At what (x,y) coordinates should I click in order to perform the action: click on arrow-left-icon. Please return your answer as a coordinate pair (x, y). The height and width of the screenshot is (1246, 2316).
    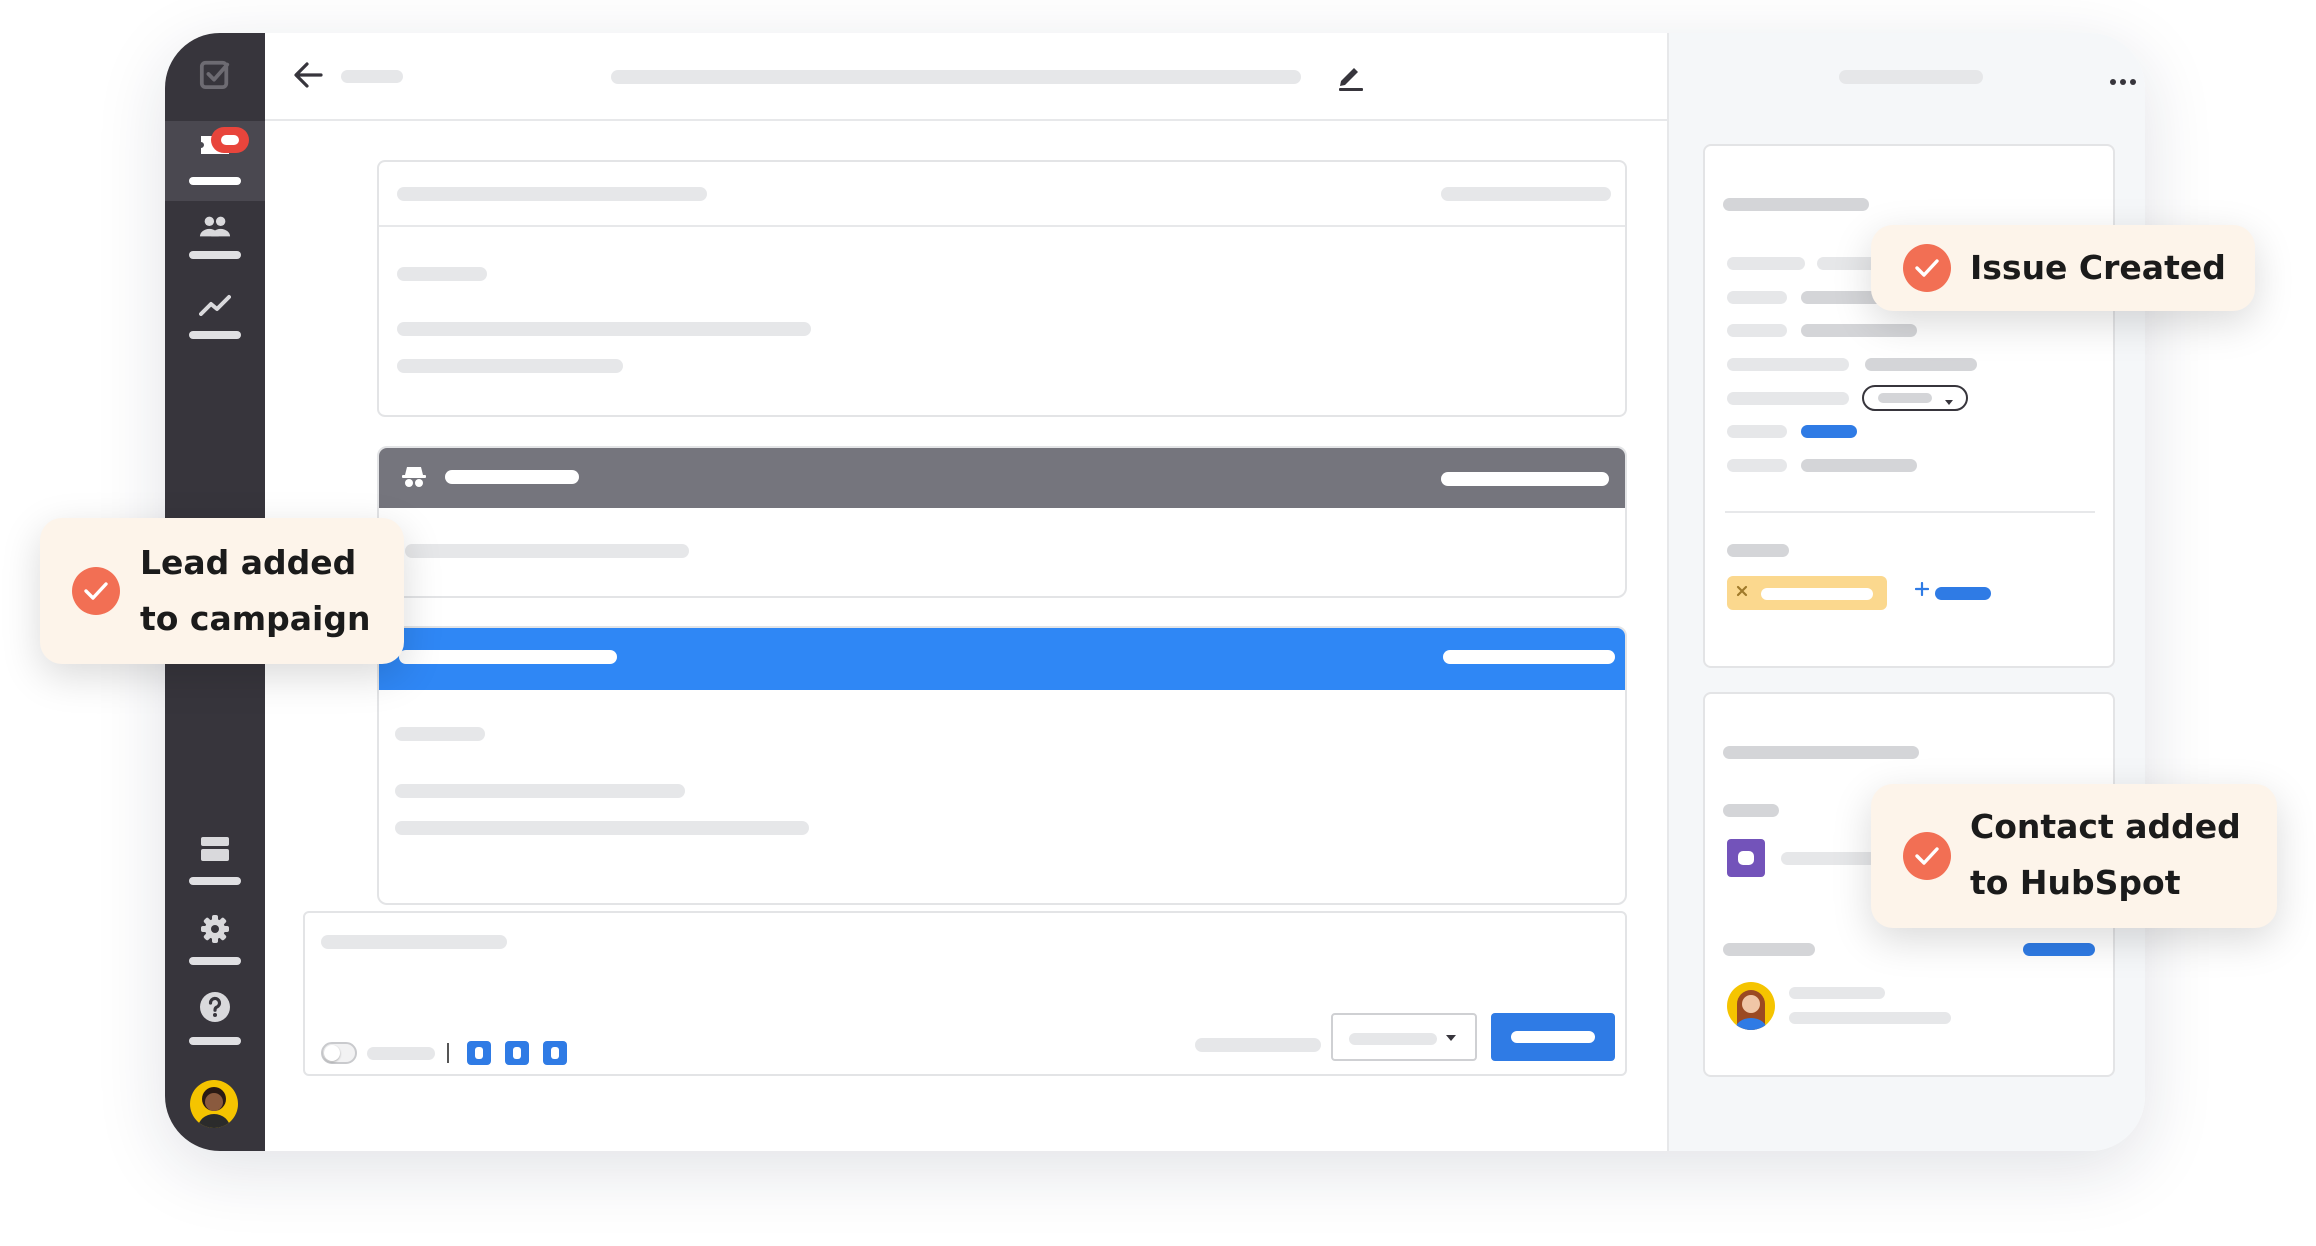
    Looking at the image, I should click on (308, 77).